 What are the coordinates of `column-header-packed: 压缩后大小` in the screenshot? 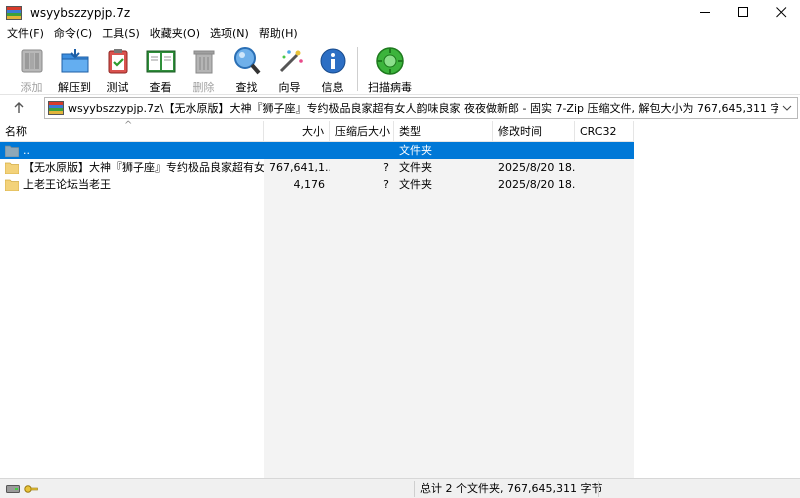 It's located at (362, 131).